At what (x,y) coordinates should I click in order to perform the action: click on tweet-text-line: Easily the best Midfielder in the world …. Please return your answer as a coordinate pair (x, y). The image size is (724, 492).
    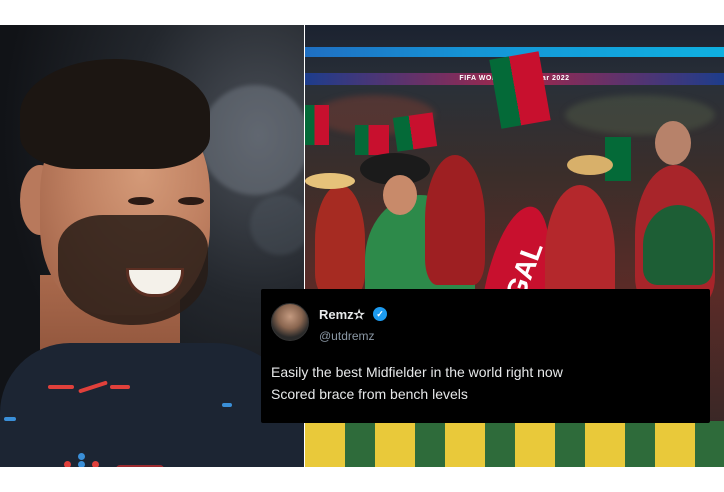
    Looking at the image, I should click on (417, 372).